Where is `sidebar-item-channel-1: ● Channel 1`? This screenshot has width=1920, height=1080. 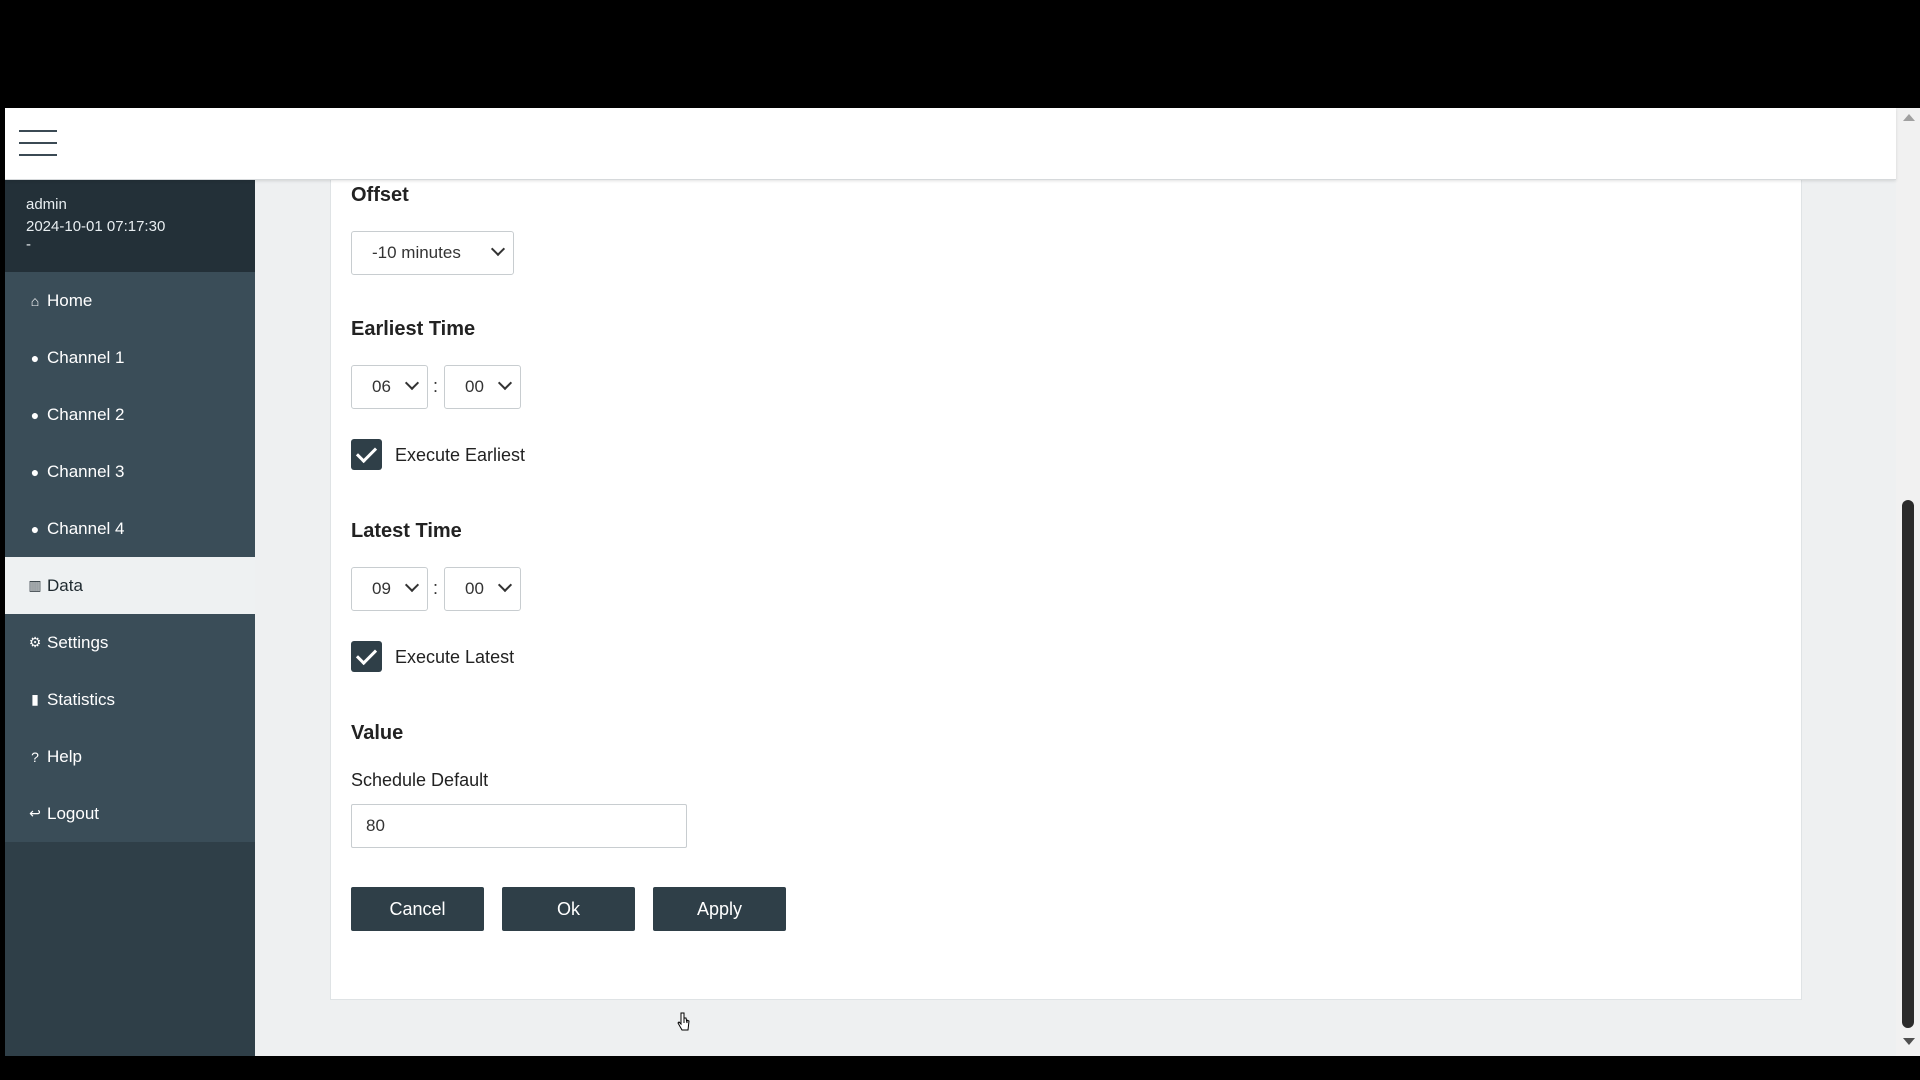
sidebar-item-channel-1: ● Channel 1 is located at coordinates (130, 357).